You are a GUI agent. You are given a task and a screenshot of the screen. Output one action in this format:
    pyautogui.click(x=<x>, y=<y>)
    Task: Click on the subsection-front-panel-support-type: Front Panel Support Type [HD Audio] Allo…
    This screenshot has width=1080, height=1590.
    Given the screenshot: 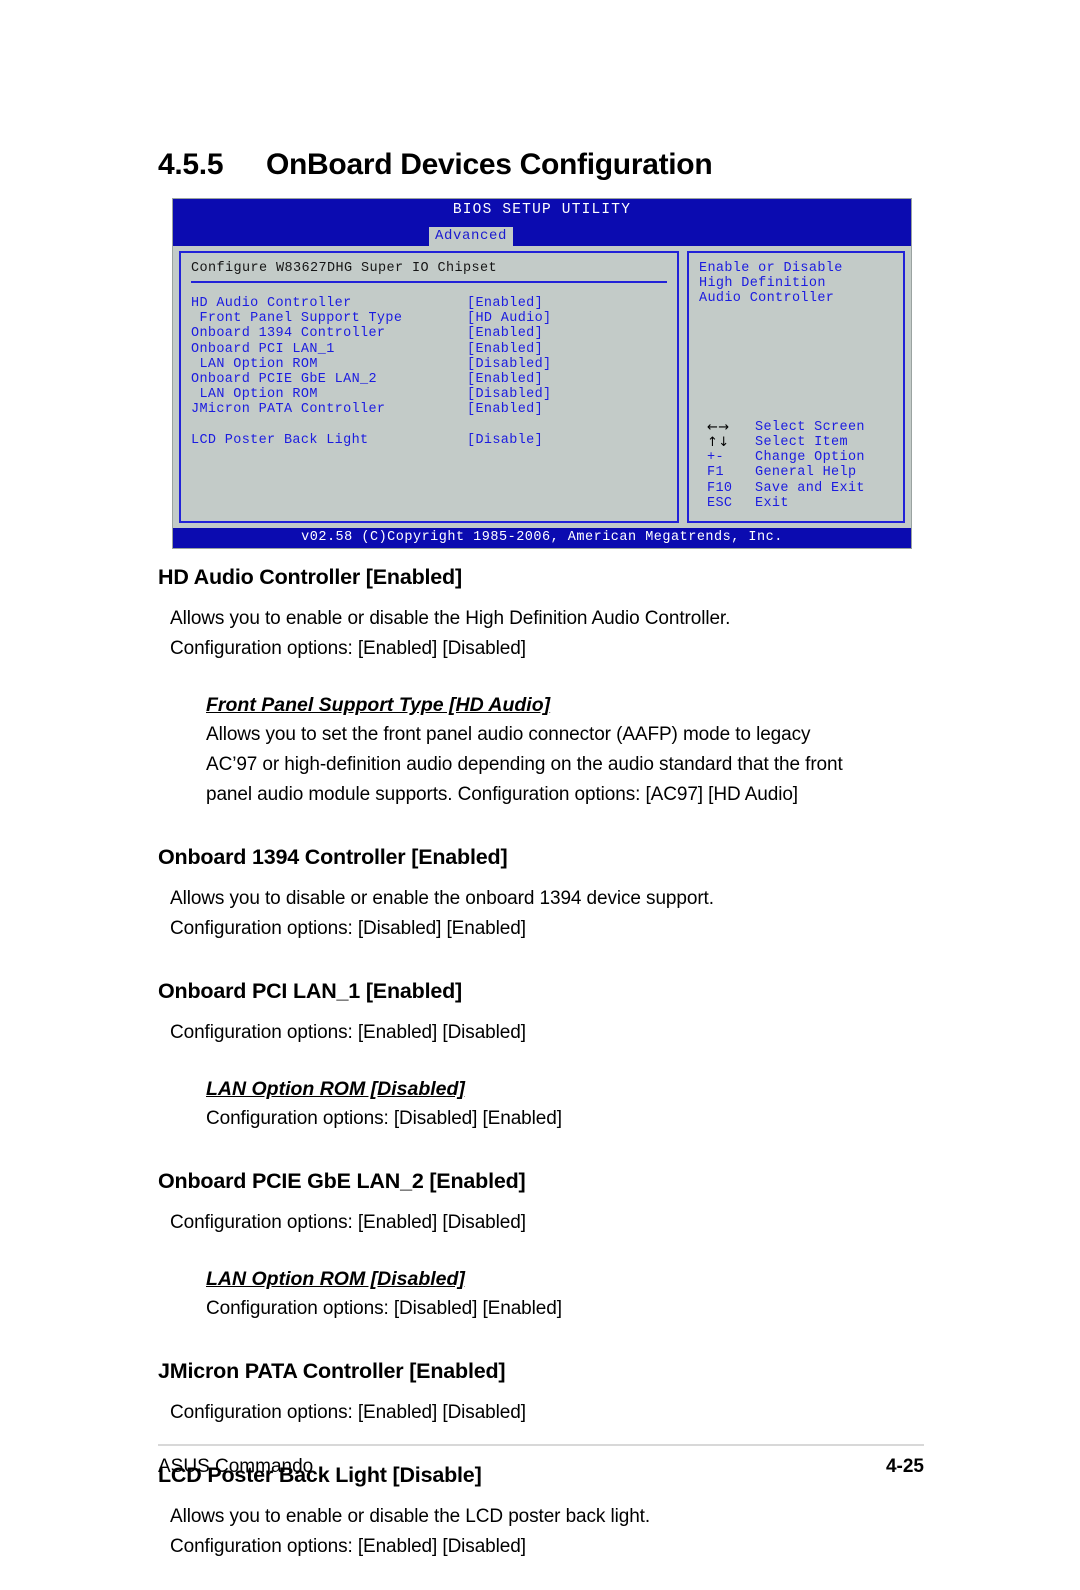 What is the action you would take?
    pyautogui.click(x=565, y=752)
    